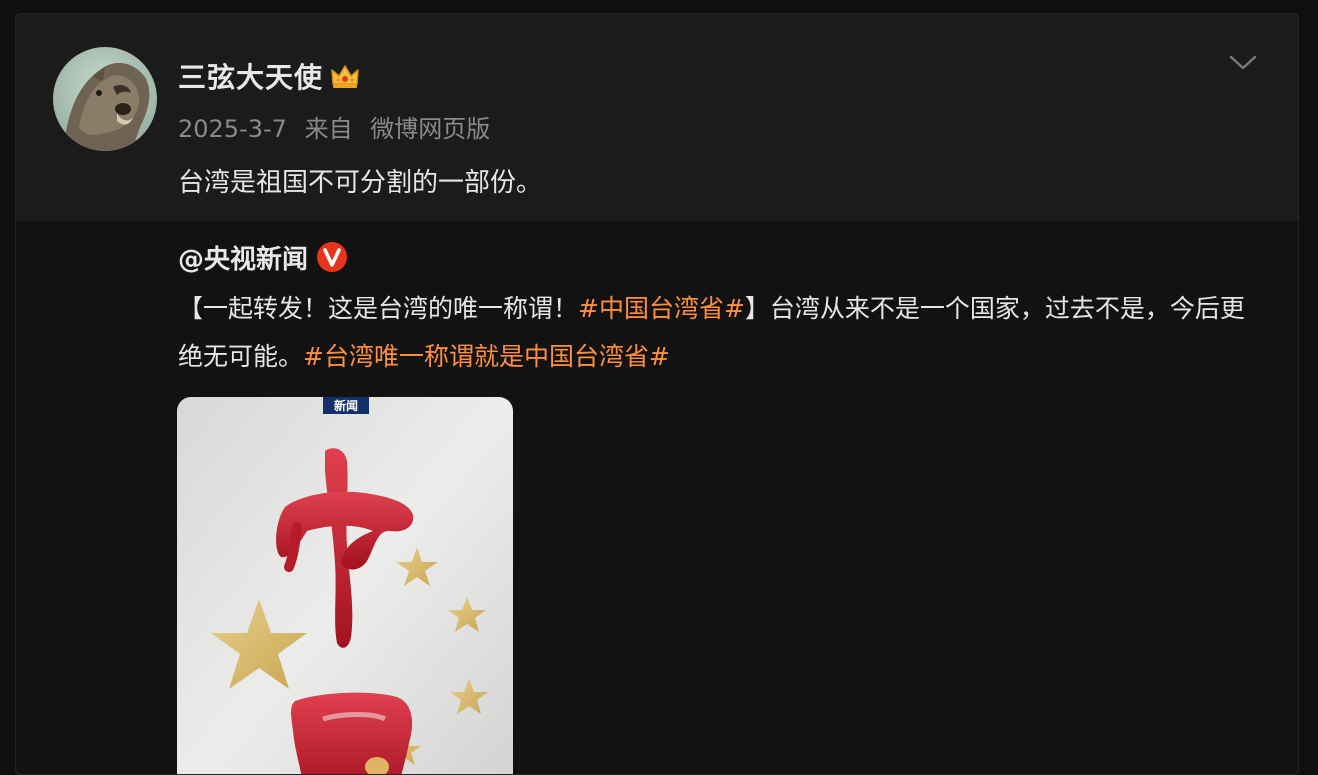 This screenshot has width=1318, height=775. Describe the element at coordinates (486, 356) in the screenshot. I see `hashtag-link: #台湾唯一称谓就是中国台湾省#` at that location.